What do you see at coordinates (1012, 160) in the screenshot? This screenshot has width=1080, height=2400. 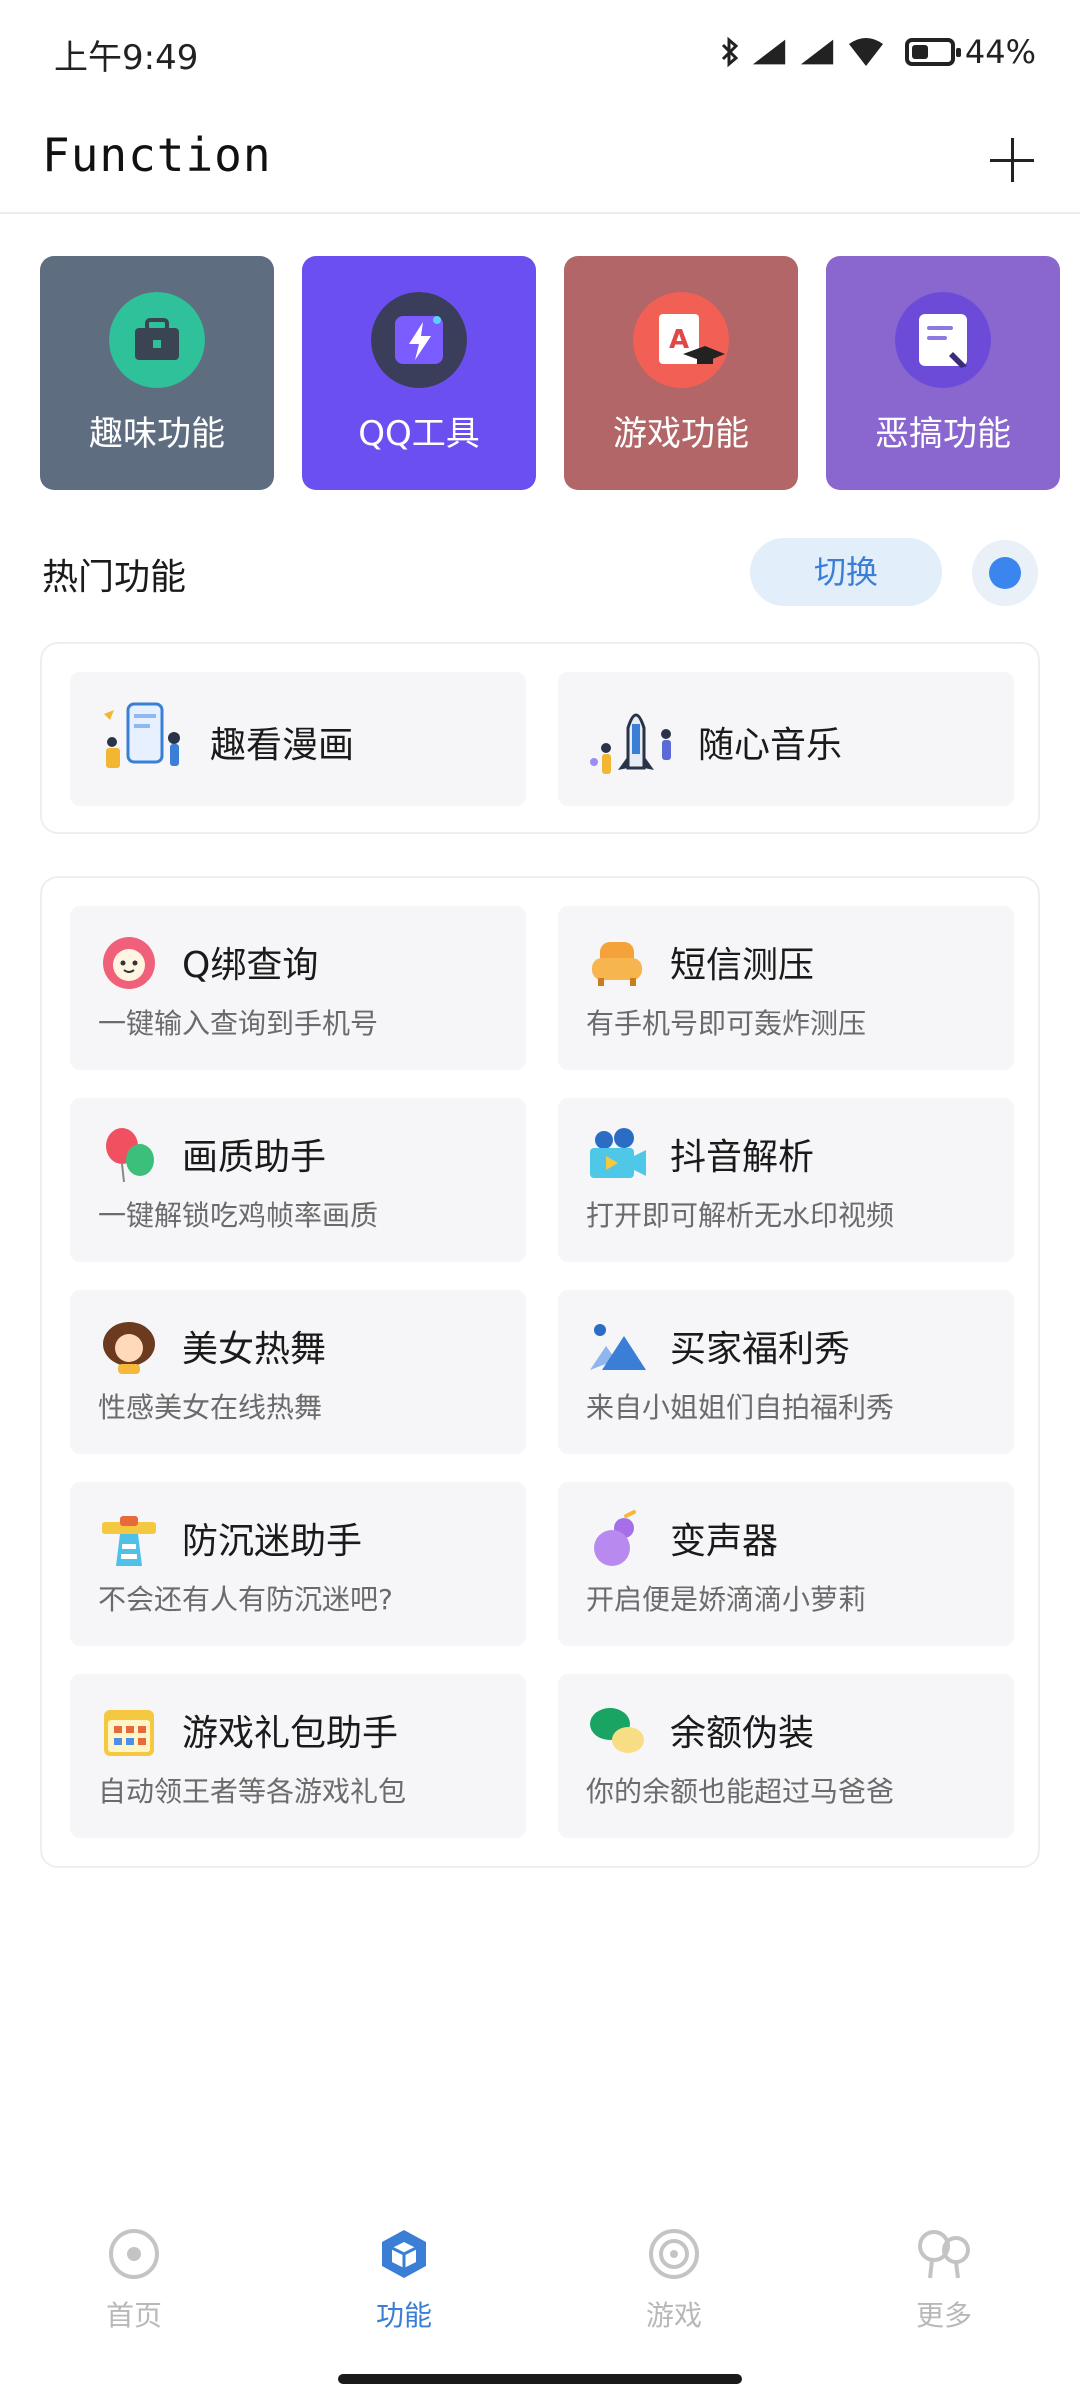 I see `add-button` at bounding box center [1012, 160].